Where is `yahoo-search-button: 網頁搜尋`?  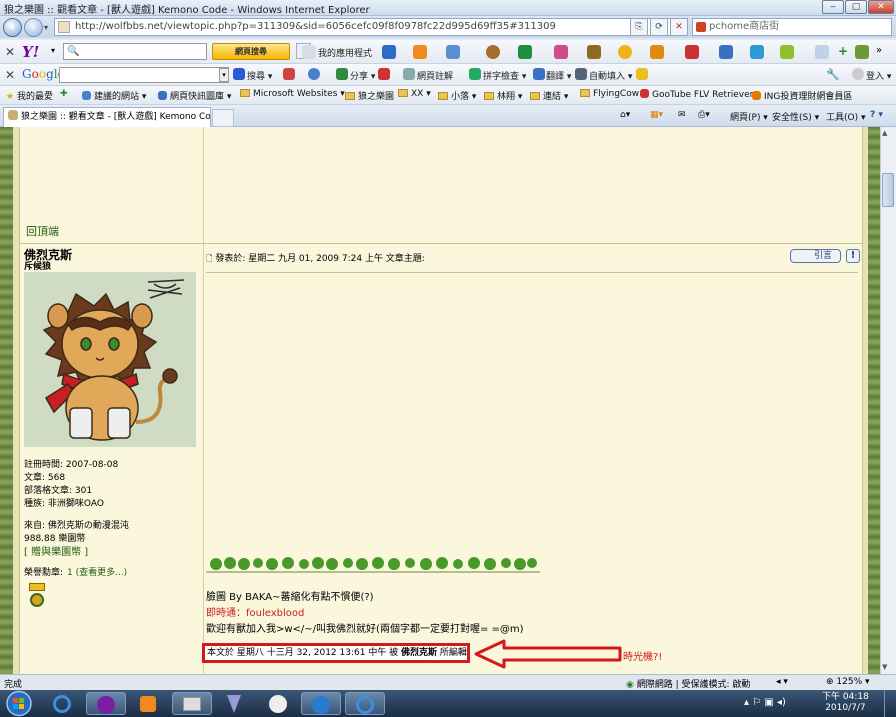
yahoo-search-button: 網頁搜尋 is located at coordinates (251, 51).